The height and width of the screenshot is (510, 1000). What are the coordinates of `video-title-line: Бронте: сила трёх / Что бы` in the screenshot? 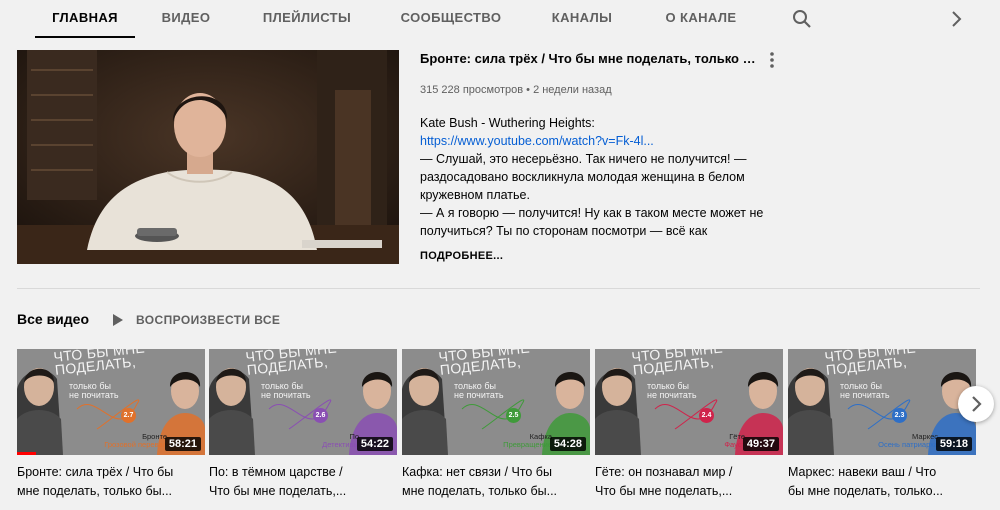 It's located at (95, 472).